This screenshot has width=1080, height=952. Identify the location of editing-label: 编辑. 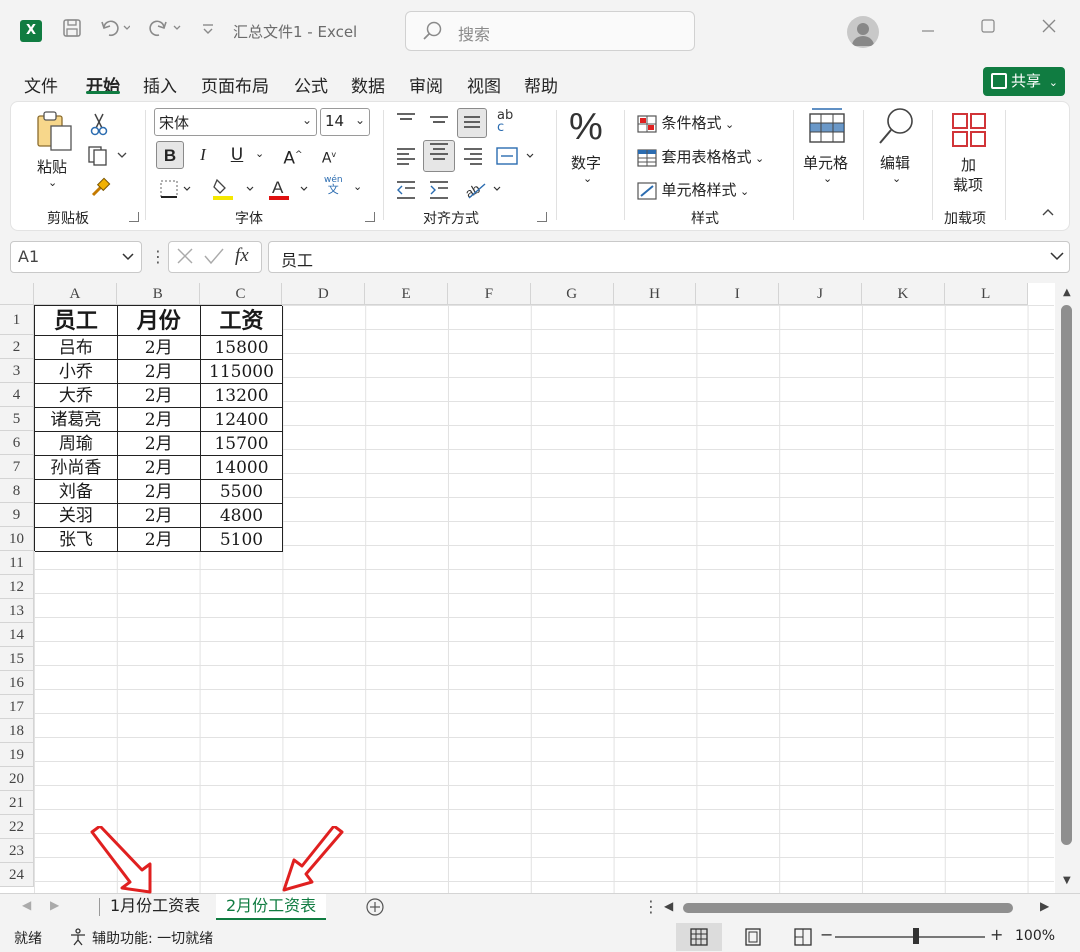
(895, 162).